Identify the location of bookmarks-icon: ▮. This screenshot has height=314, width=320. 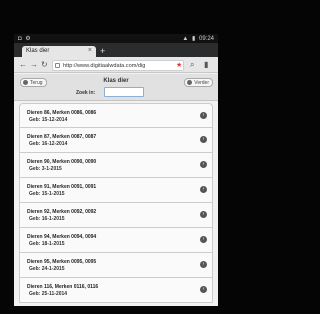
(206, 65).